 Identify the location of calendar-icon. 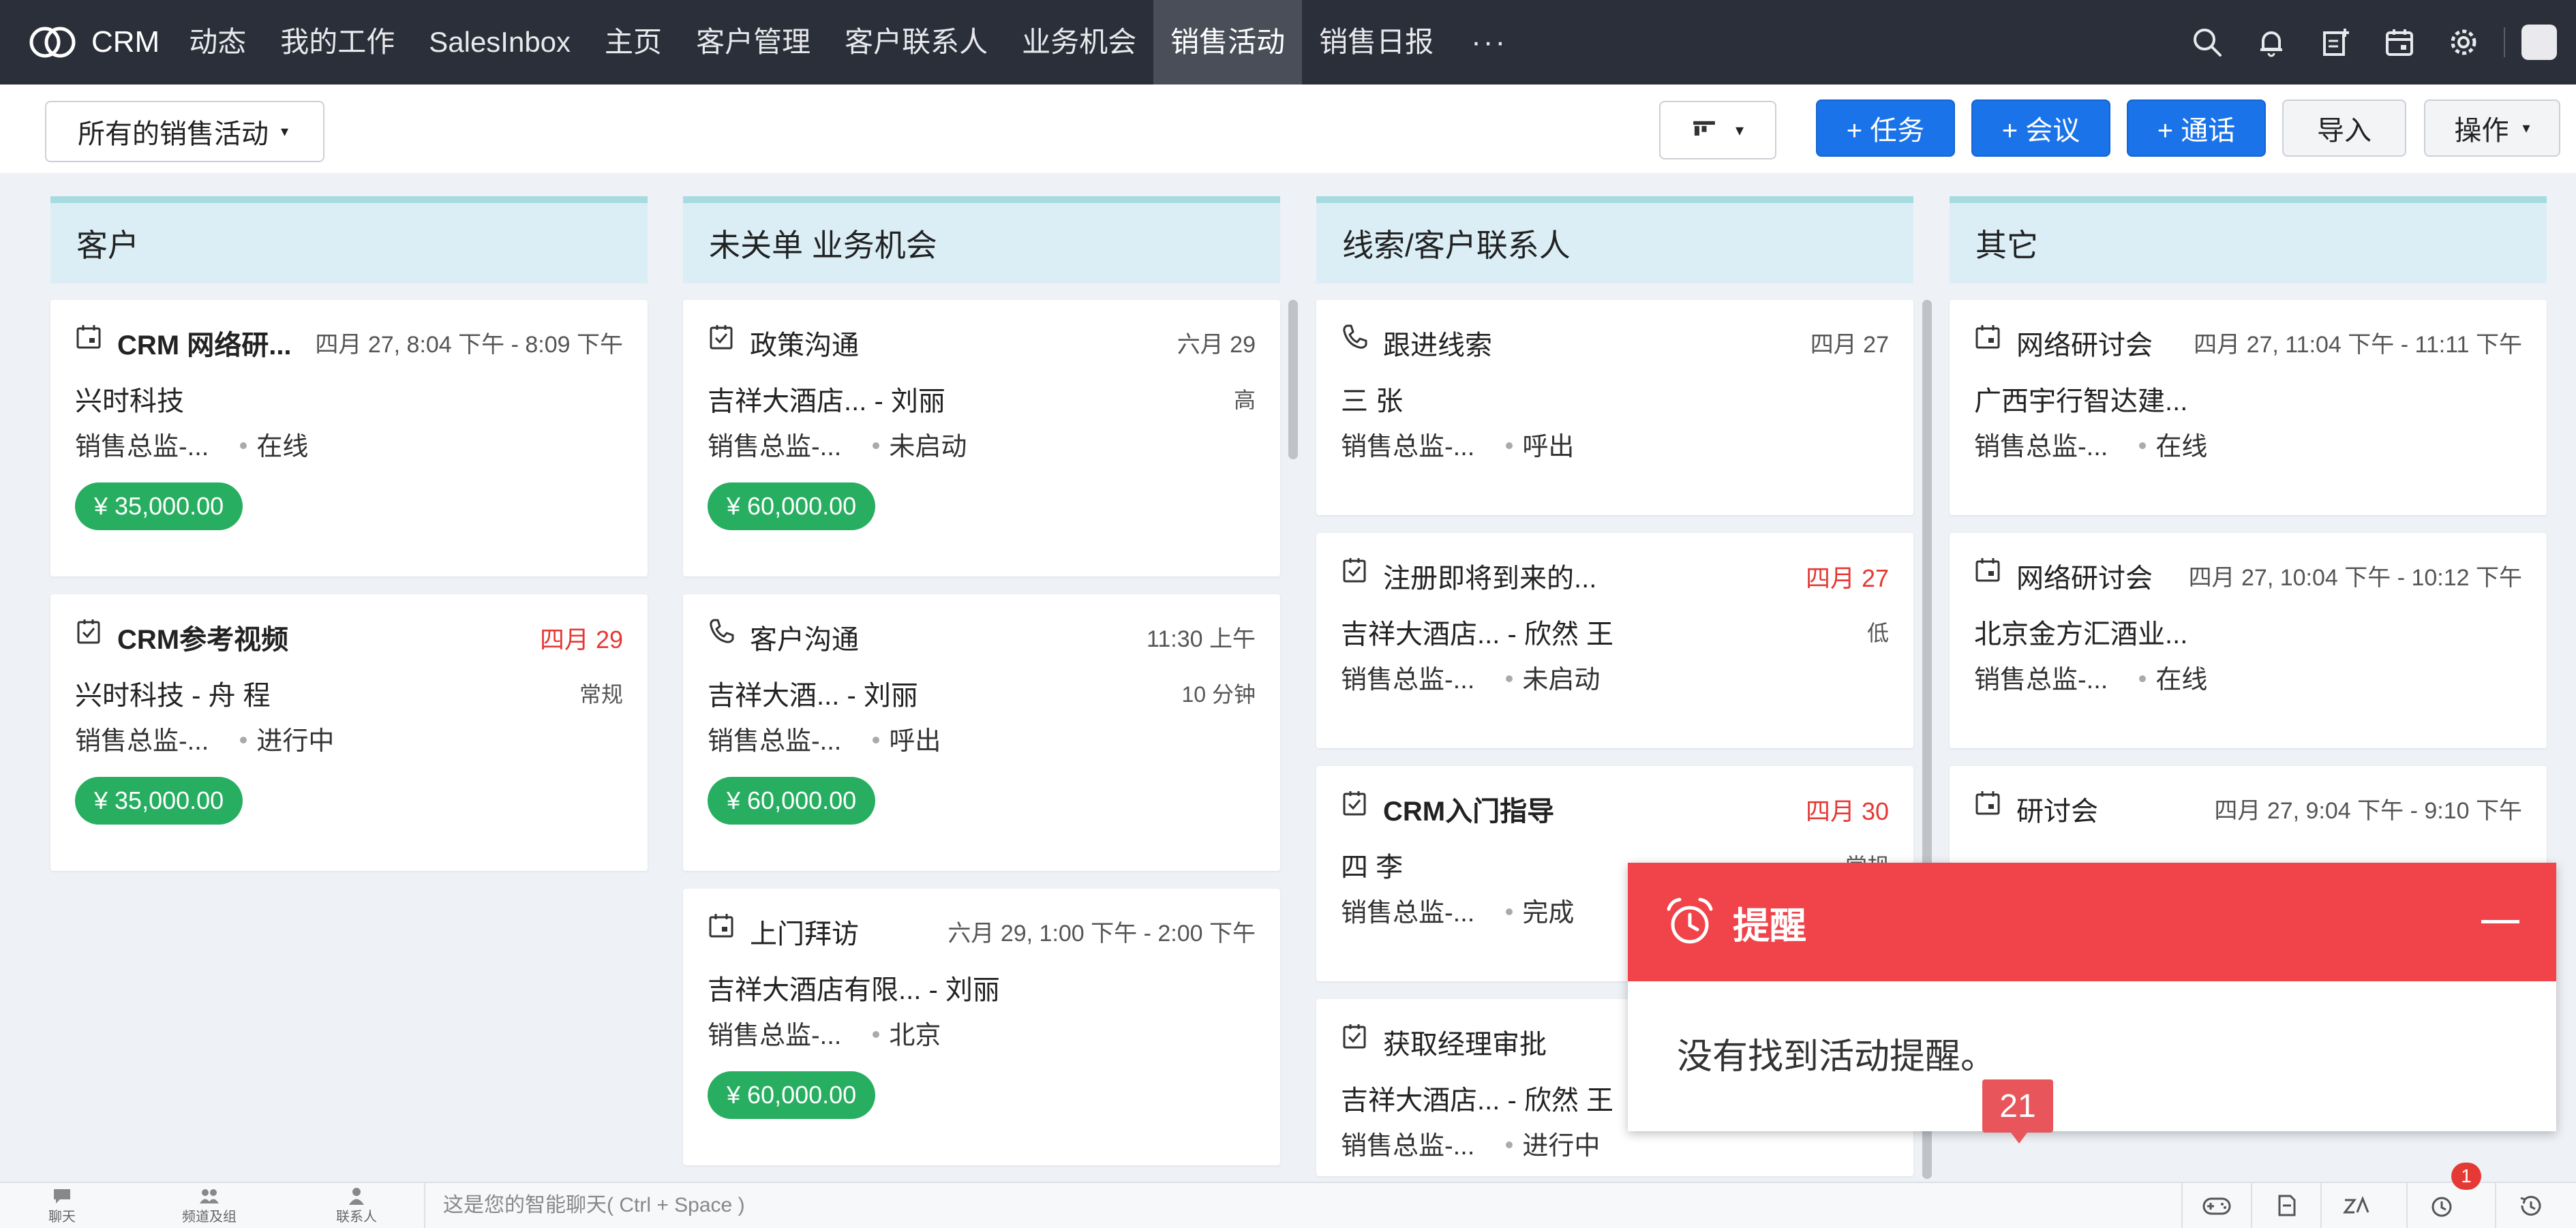
(2399, 42).